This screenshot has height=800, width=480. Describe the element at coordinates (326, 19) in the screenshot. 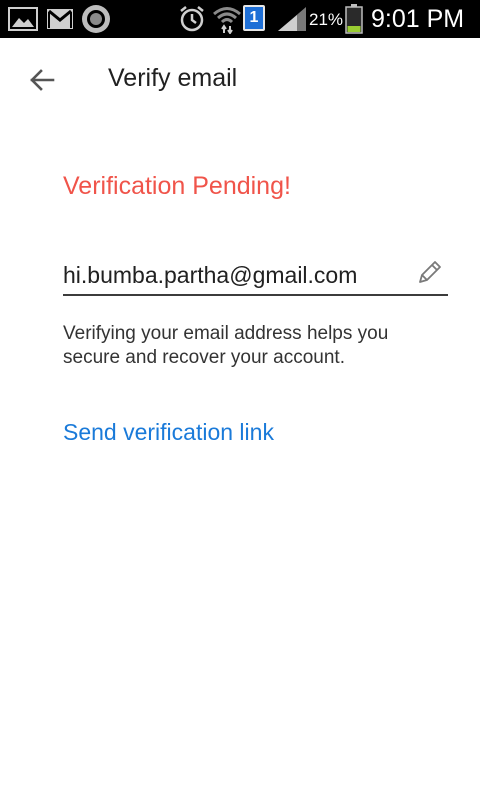

I see `battery-percent: 21%` at that location.